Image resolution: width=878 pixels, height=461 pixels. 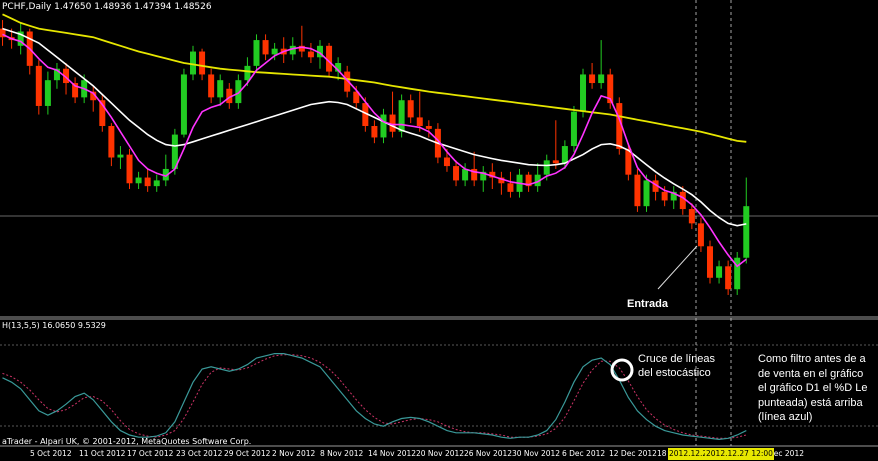 I want to click on x-tick-label: 30 Nov 2012, so click(x=536, y=453).